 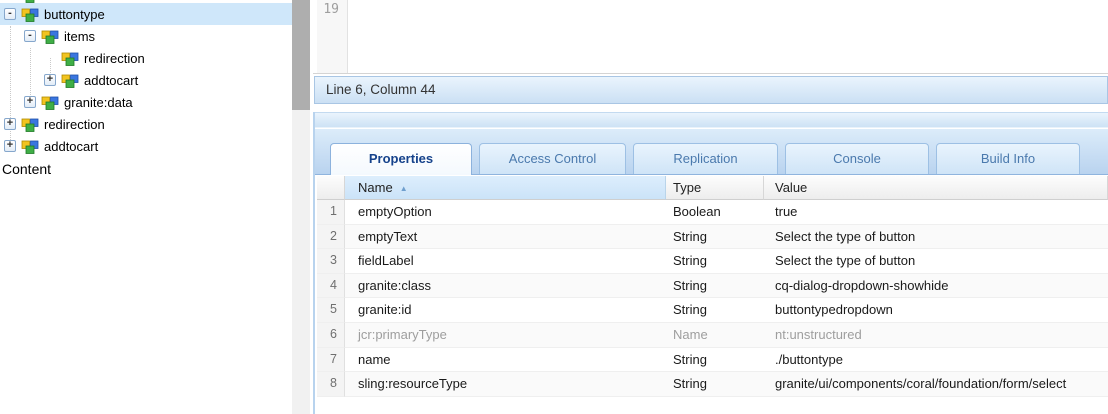 I want to click on column-header-name: Name ▲, so click(x=505, y=188).